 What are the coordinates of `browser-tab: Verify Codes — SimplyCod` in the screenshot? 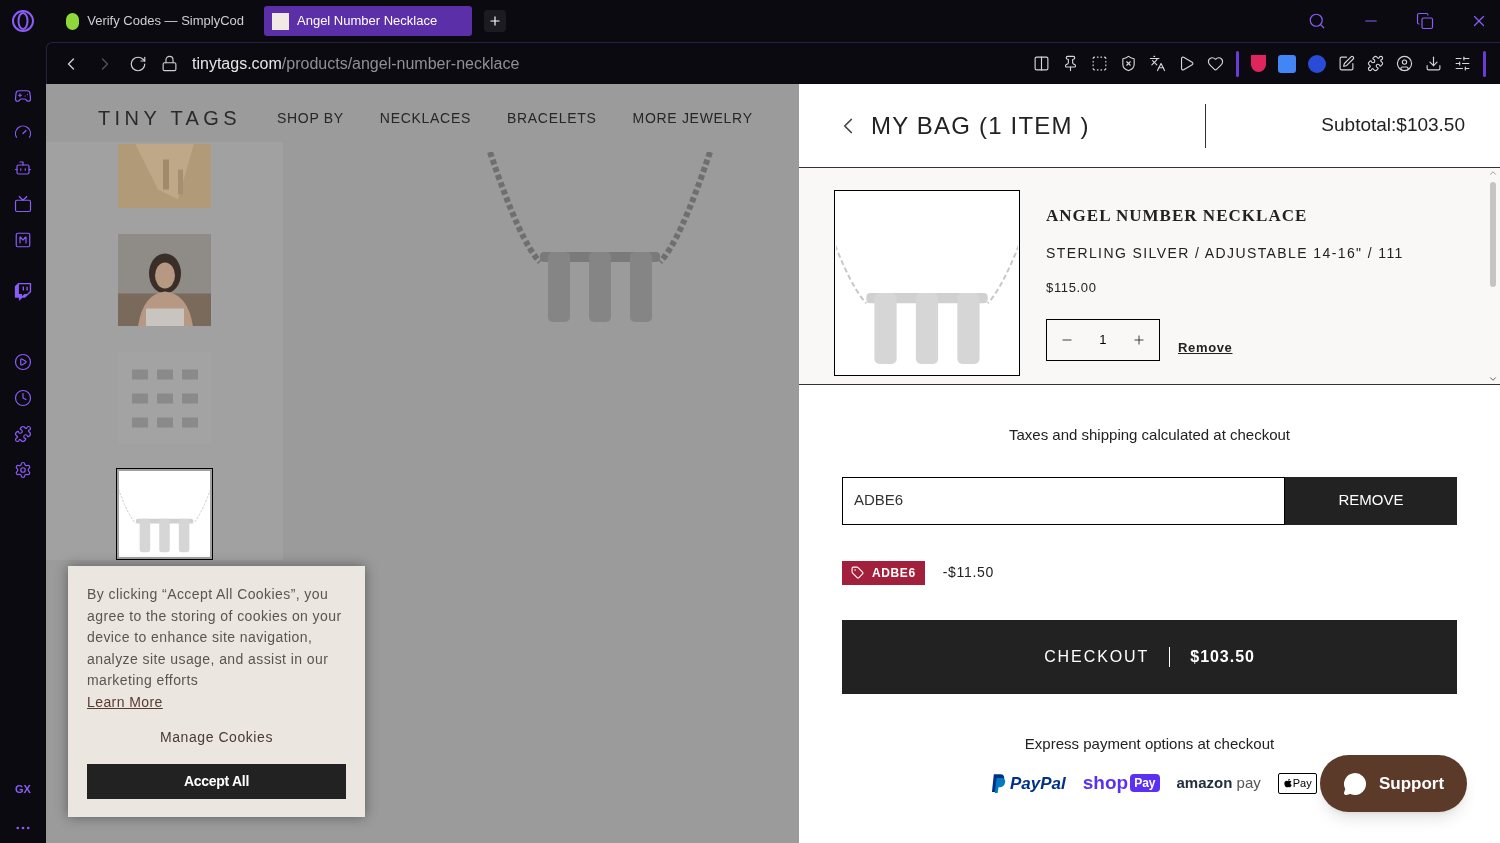 It's located at (155, 21).